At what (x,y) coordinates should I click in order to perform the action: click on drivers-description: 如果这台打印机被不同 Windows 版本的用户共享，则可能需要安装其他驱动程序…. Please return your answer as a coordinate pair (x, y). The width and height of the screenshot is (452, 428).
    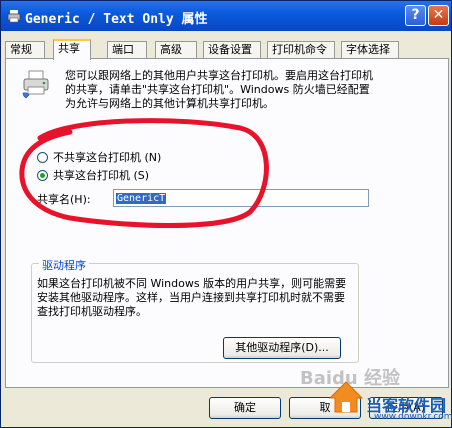
    Looking at the image, I should click on (192, 297).